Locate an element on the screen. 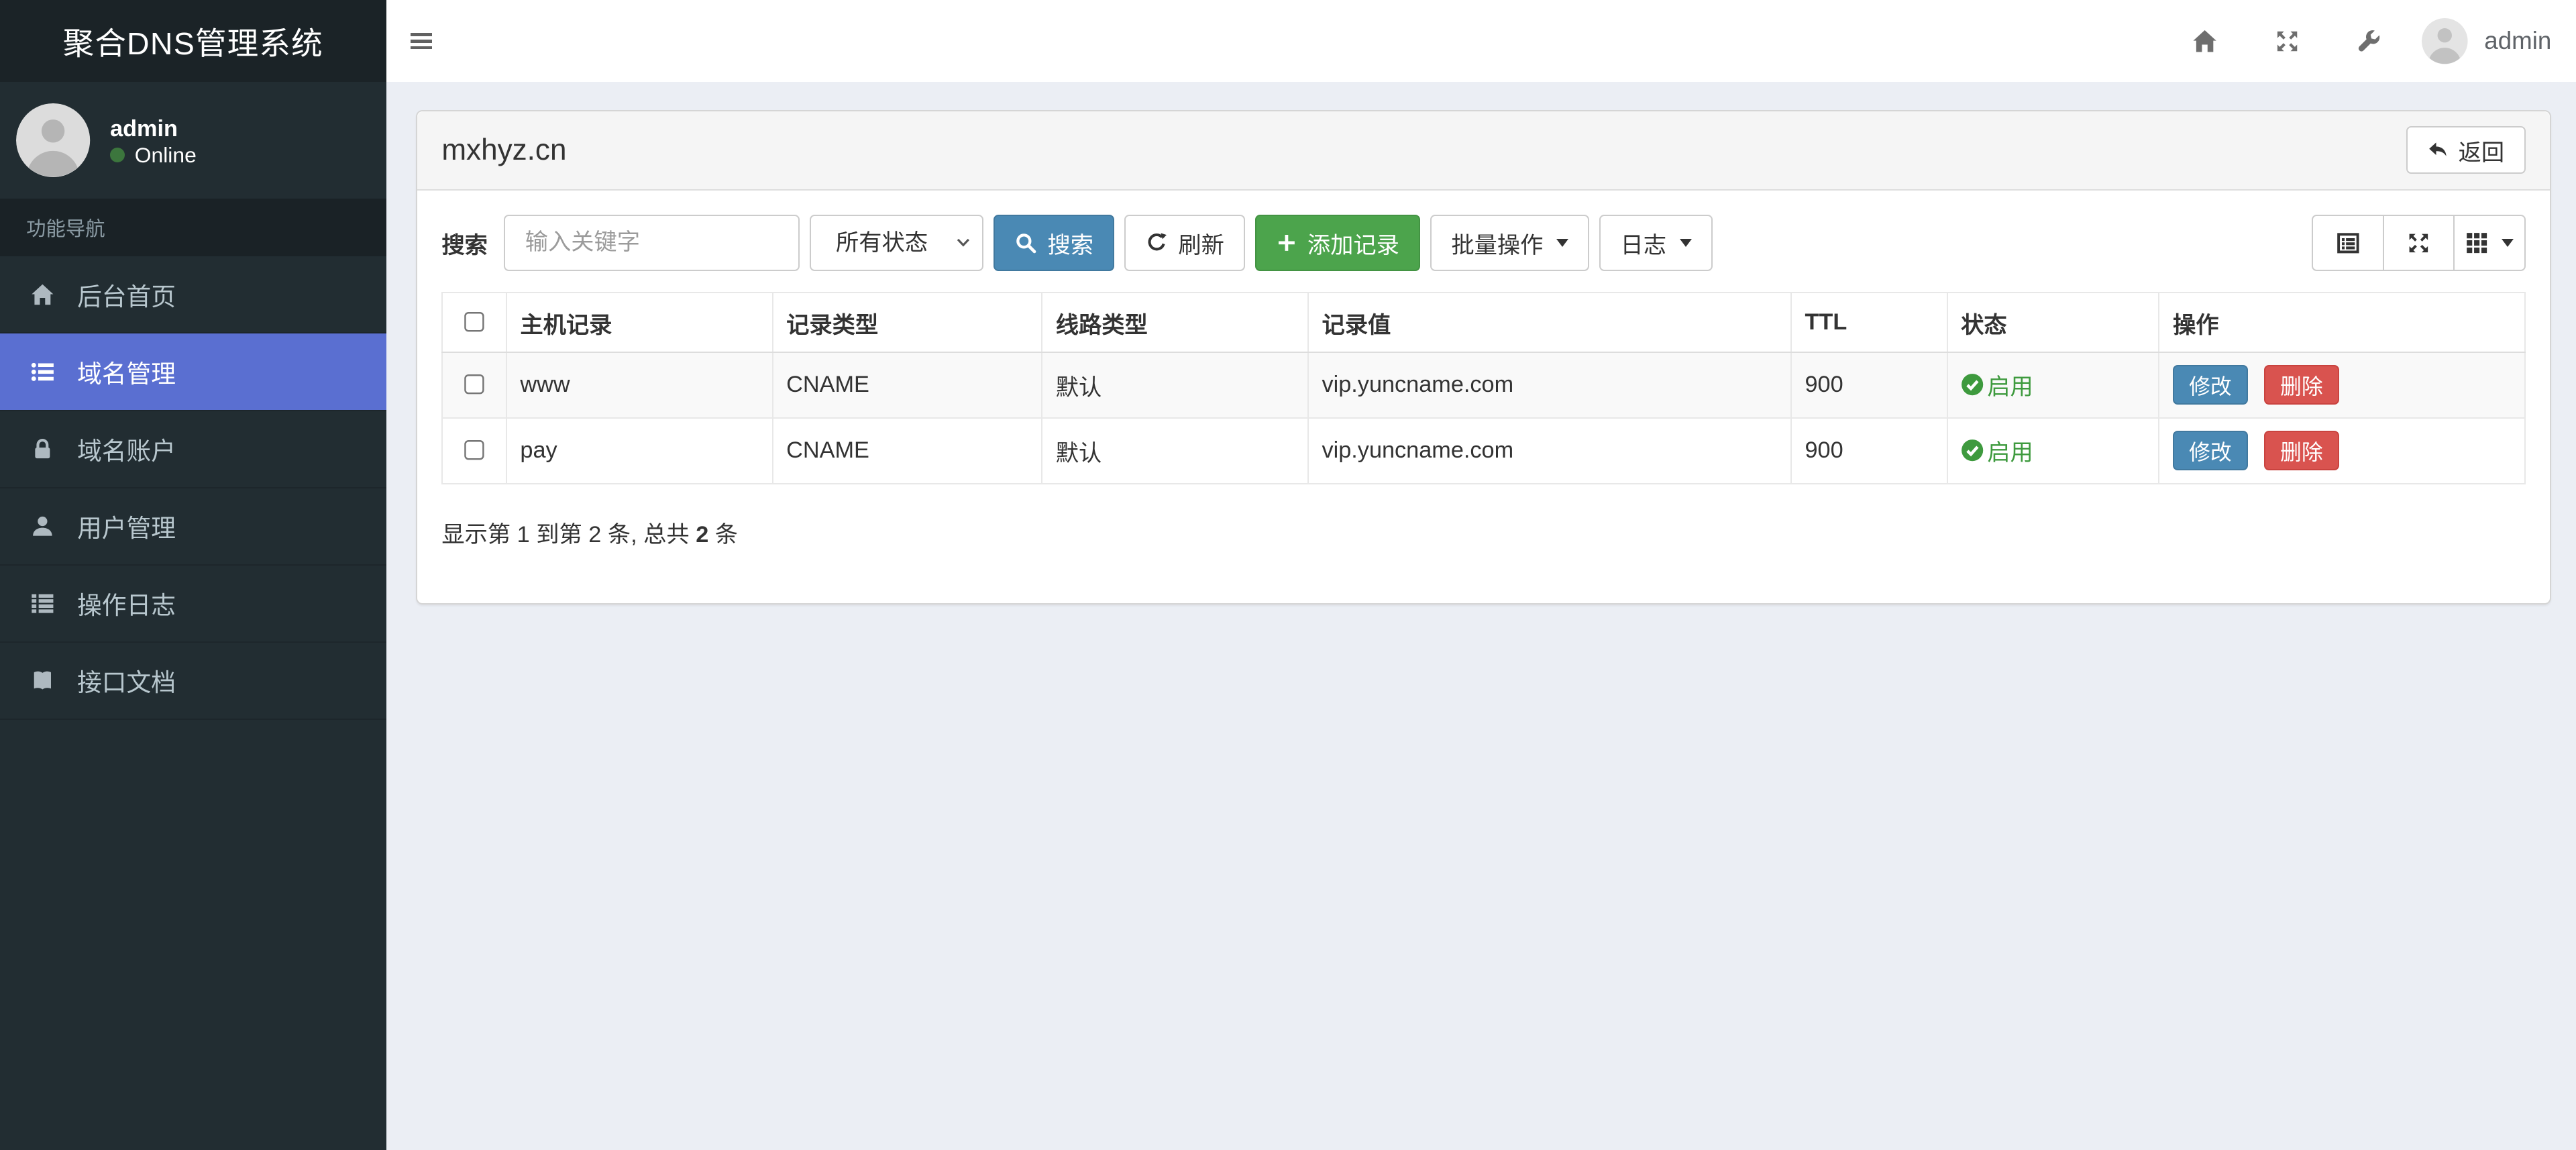 The image size is (2576, 1150). sidebar-item-label: 用户管理 is located at coordinates (126, 529).